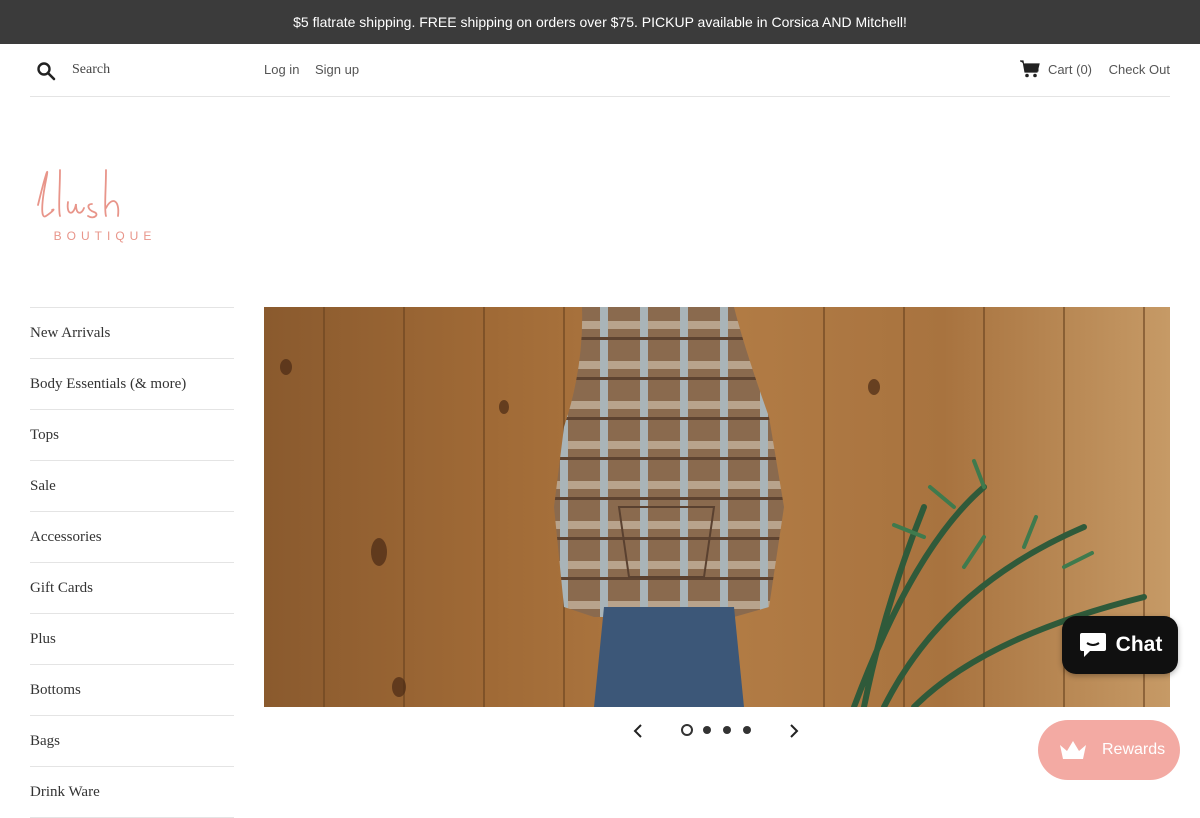 Image resolution: width=1200 pixels, height=818 pixels. I want to click on chevron-left-icon, so click(638, 731).